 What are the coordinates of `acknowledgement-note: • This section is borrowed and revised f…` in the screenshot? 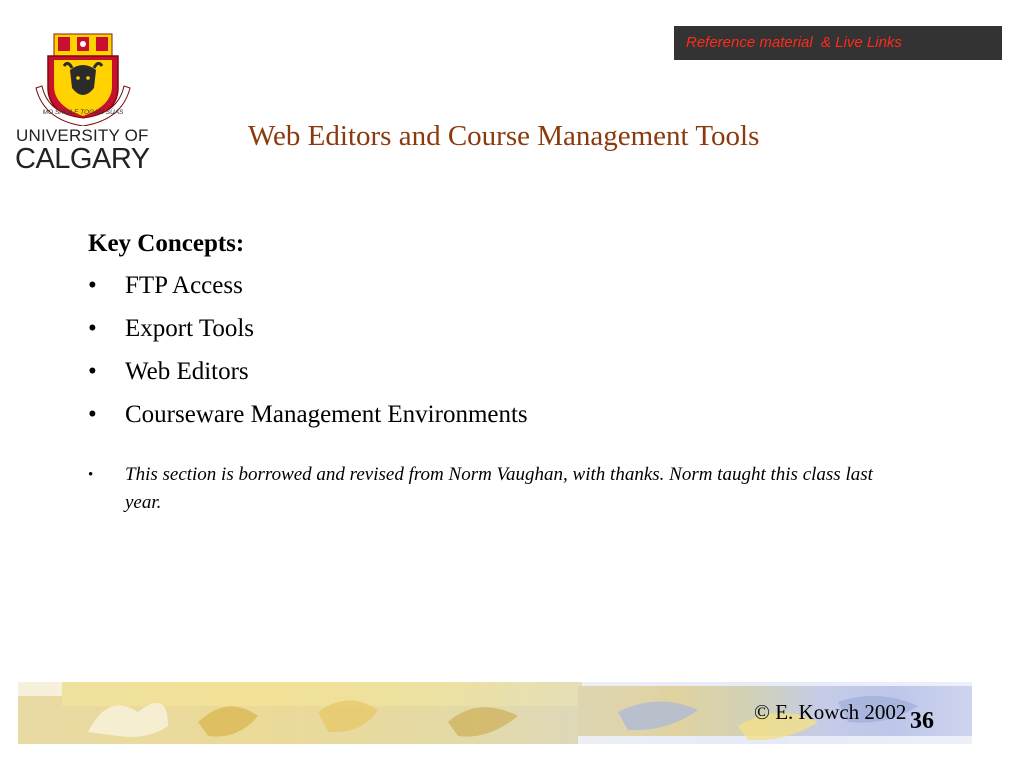 It's located at (486, 489).